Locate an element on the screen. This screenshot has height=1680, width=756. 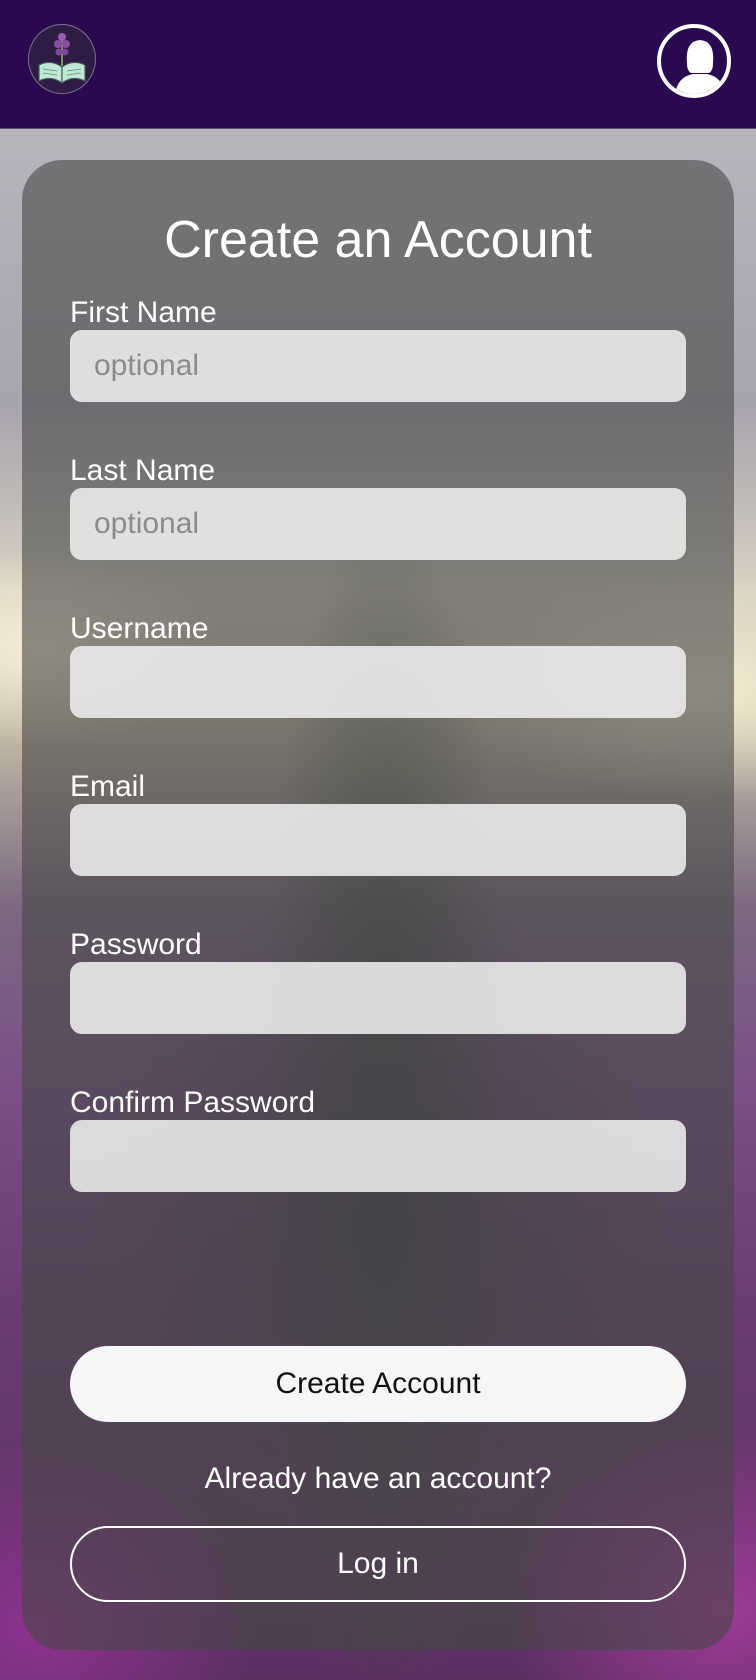
username-label: Username is located at coordinates (139, 628).